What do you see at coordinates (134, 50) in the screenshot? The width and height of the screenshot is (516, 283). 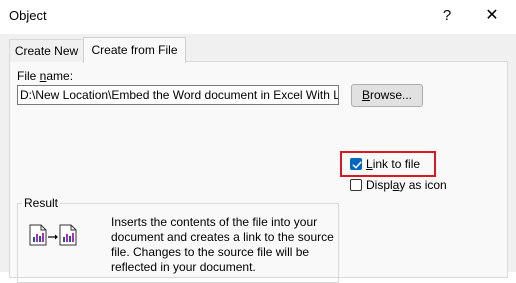 I see `tab-create-from-file: Create from File` at bounding box center [134, 50].